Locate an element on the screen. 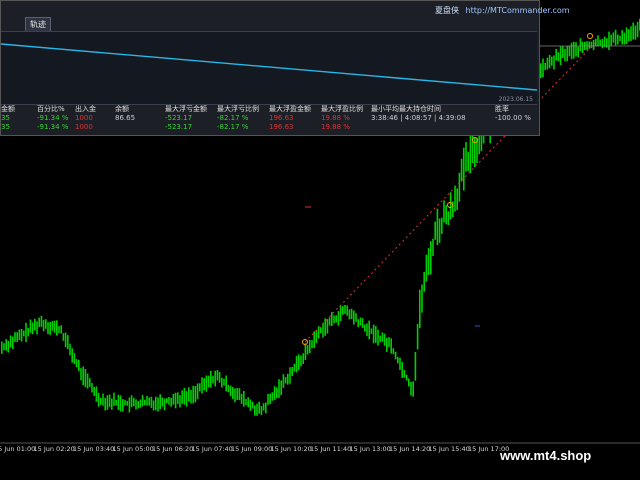 The image size is (640, 480). row1-max-profit-amount: 196.63 is located at coordinates (281, 118).